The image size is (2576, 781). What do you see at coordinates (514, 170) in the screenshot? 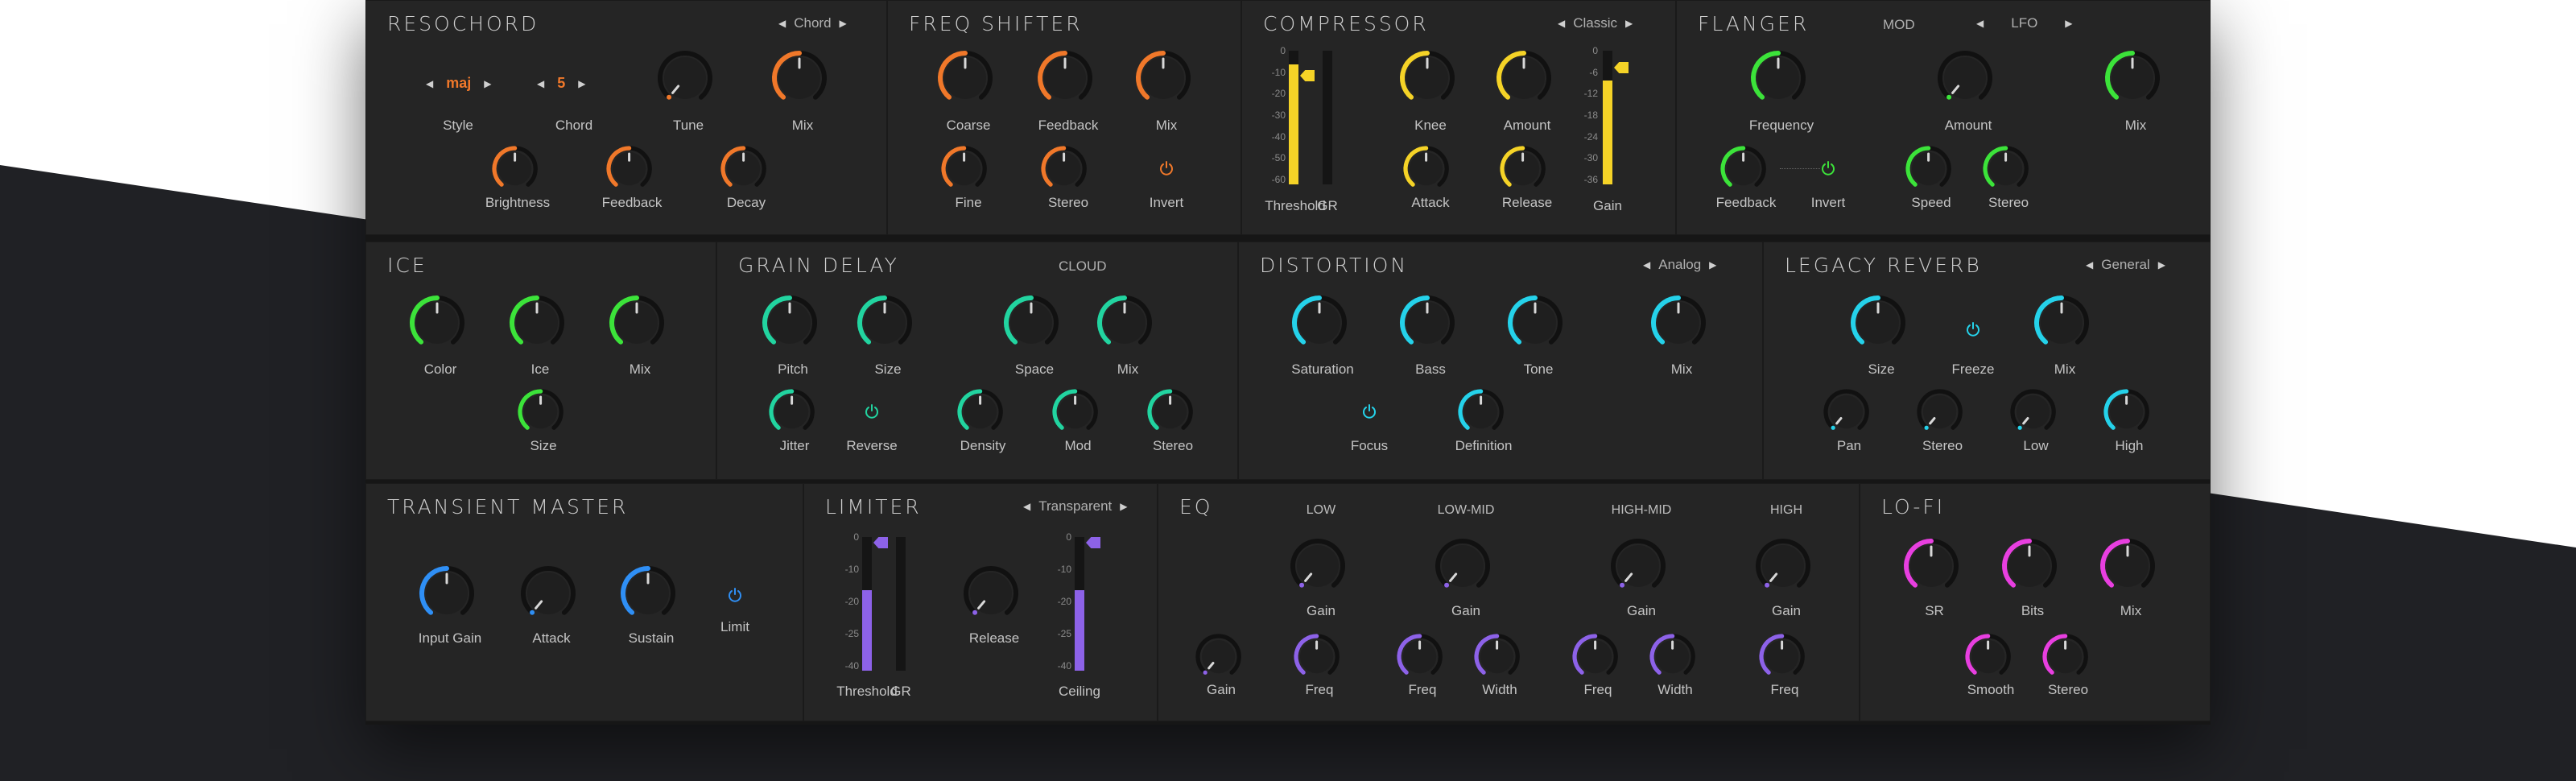
I see `brightness-knob` at bounding box center [514, 170].